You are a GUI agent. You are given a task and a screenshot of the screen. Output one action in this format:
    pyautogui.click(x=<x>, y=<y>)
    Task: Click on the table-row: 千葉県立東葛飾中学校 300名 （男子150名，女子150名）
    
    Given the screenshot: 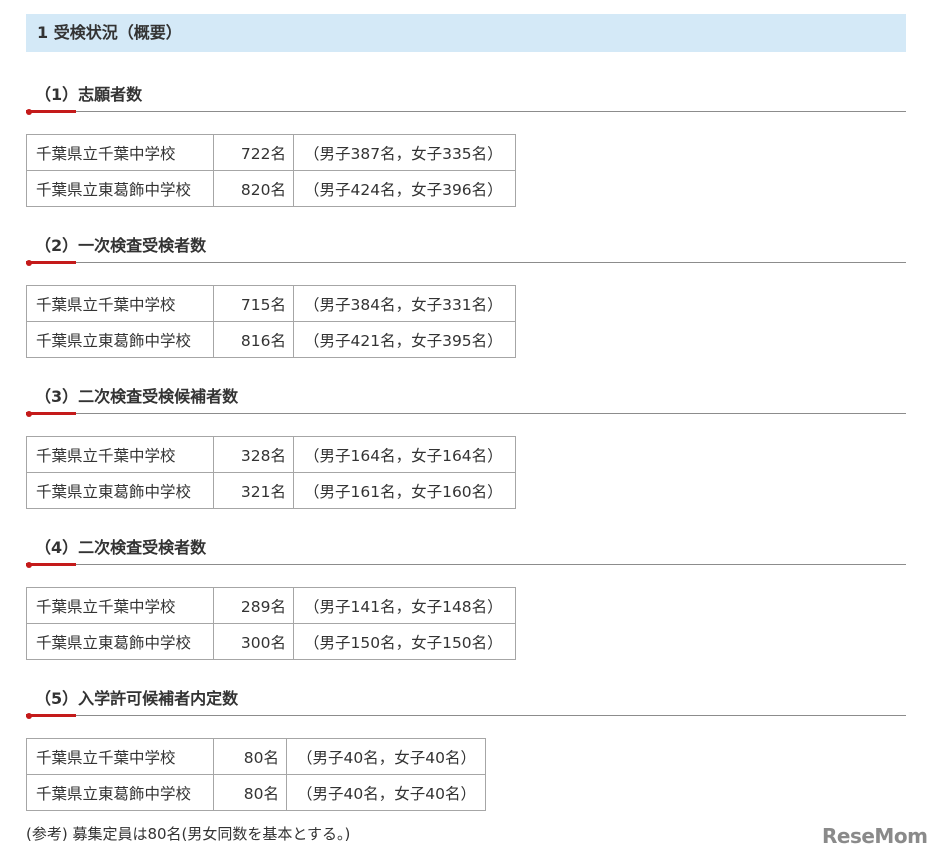 What is the action you would take?
    pyautogui.click(x=271, y=641)
    